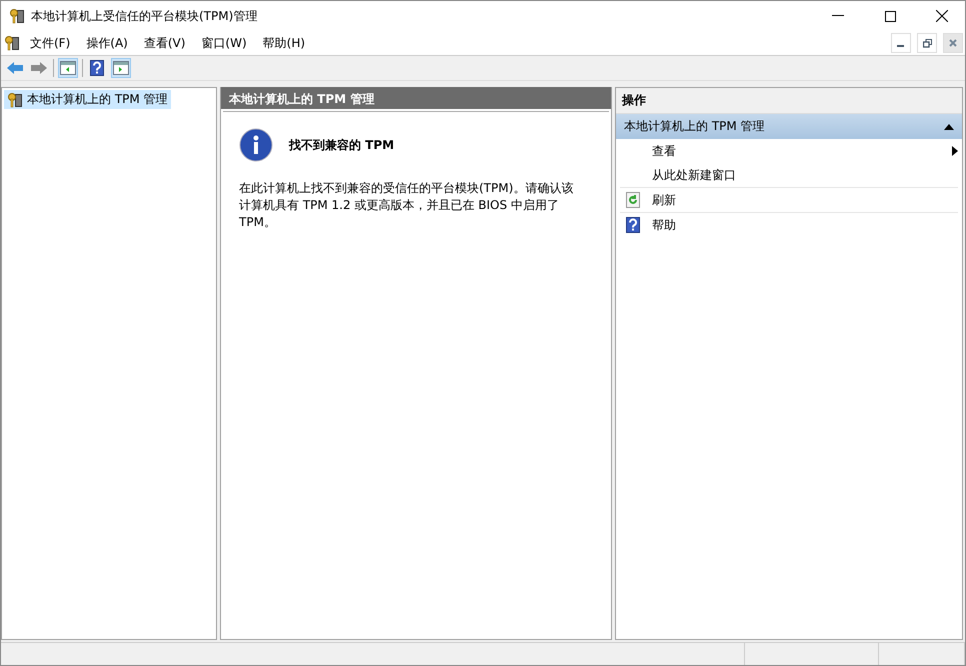  Describe the element at coordinates (224, 43) in the screenshot. I see `menu-item: 窗口(W)` at that location.